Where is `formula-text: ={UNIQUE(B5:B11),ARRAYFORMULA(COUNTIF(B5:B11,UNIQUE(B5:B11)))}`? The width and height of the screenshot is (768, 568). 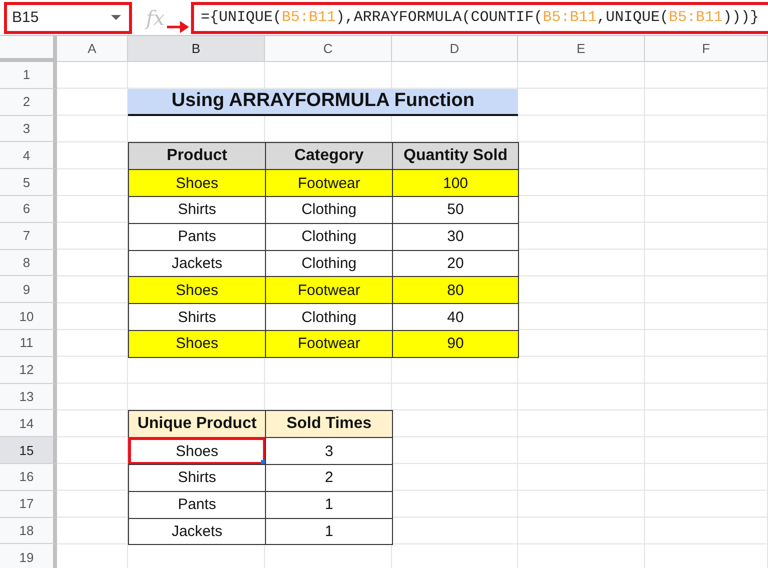
formula-text: ={UNIQUE(B5:B11),ARRAYFORMULA(COUNTIF(B5:B11,UNIQUE(B5:B11)))} is located at coordinates (479, 17).